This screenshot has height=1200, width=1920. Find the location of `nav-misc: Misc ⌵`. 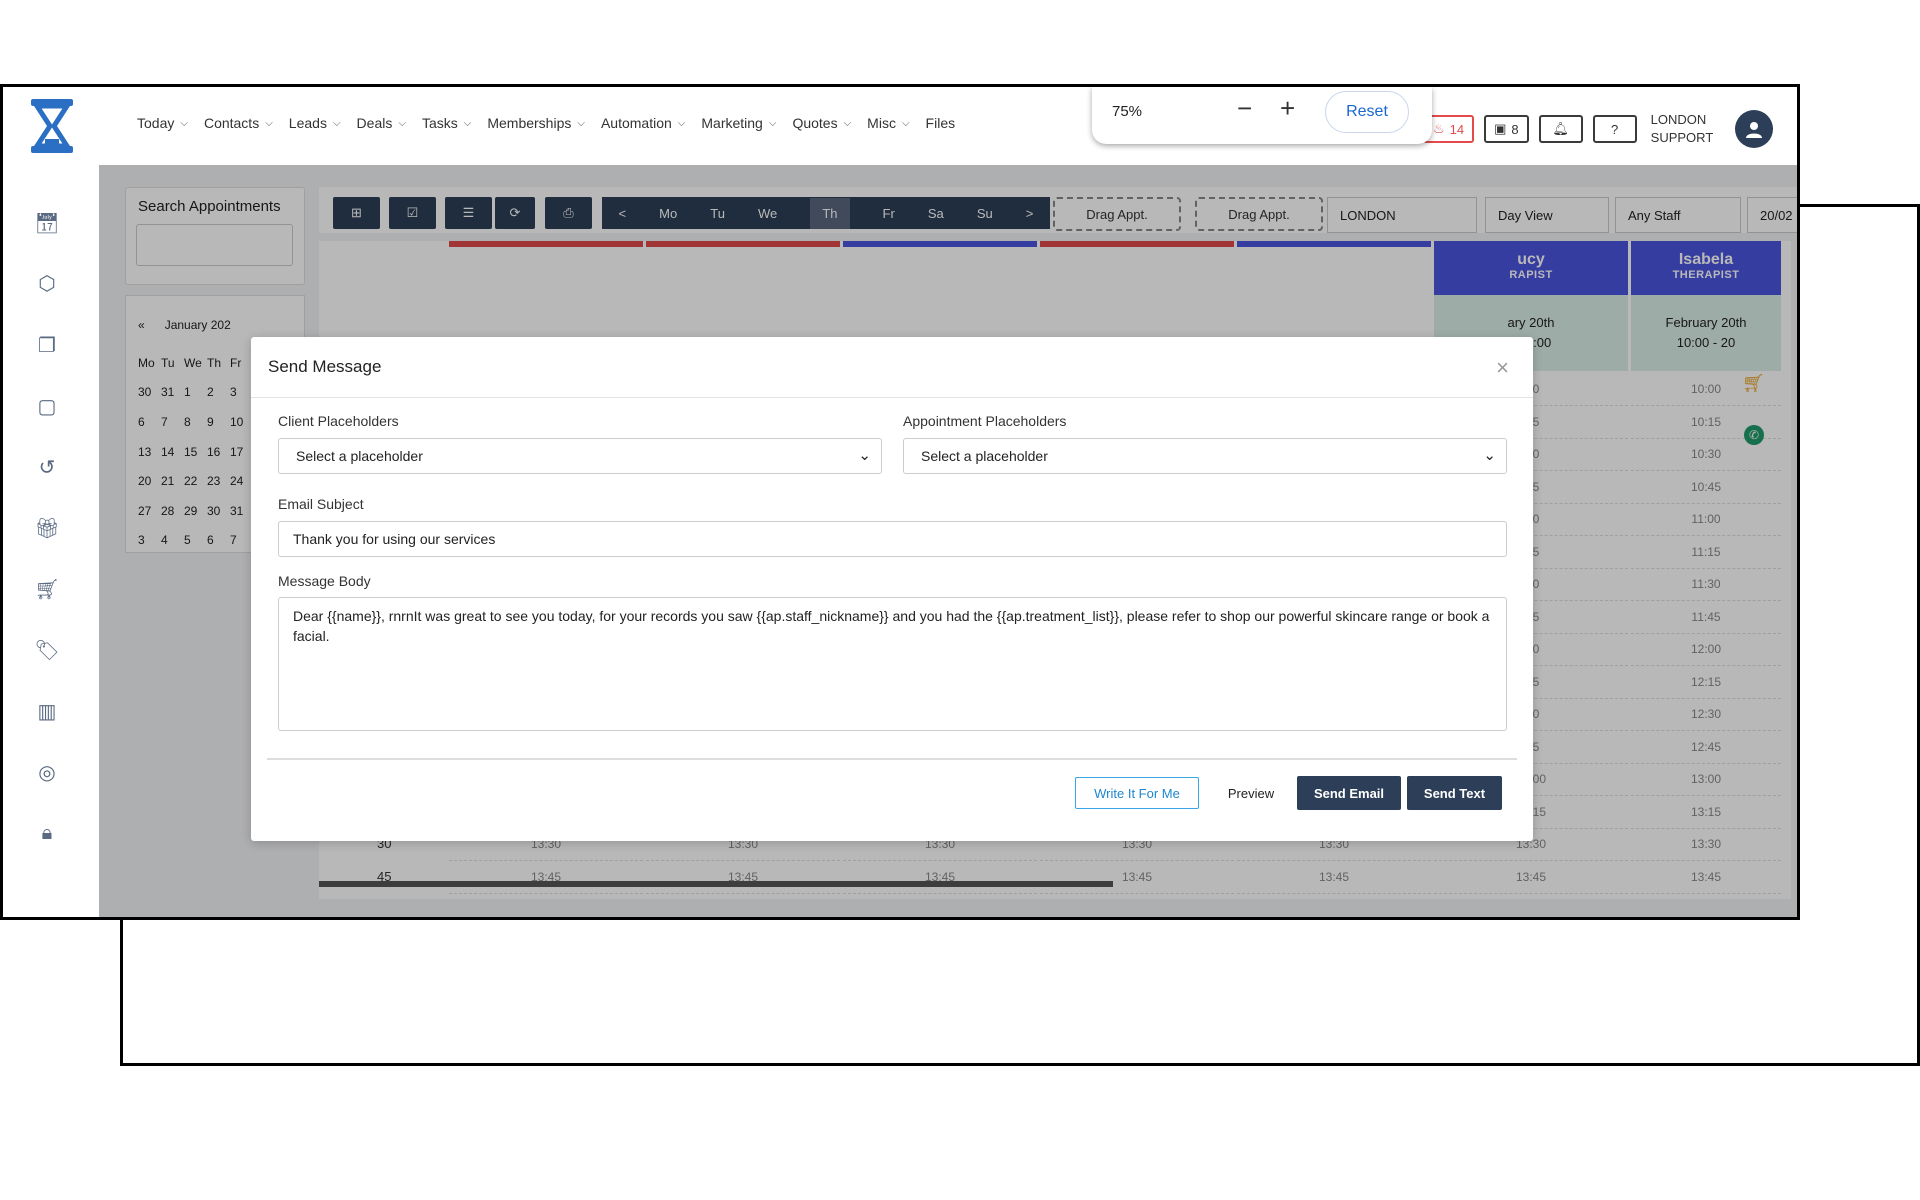

nav-misc: Misc ⌵ is located at coordinates (888, 123).